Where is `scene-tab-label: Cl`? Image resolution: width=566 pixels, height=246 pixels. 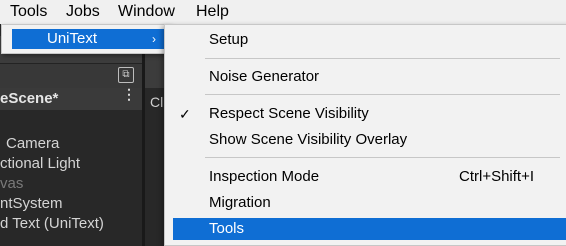 scene-tab-label: Cl is located at coordinates (157, 102).